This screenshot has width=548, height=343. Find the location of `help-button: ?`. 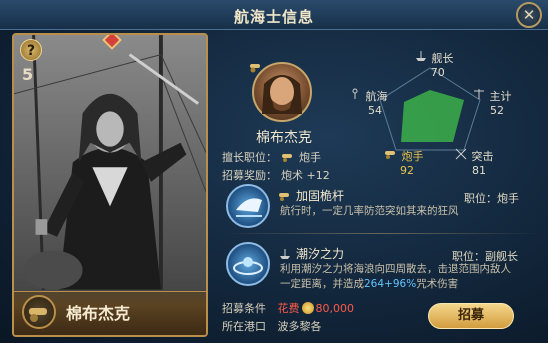

help-button: ? is located at coordinates (31, 50).